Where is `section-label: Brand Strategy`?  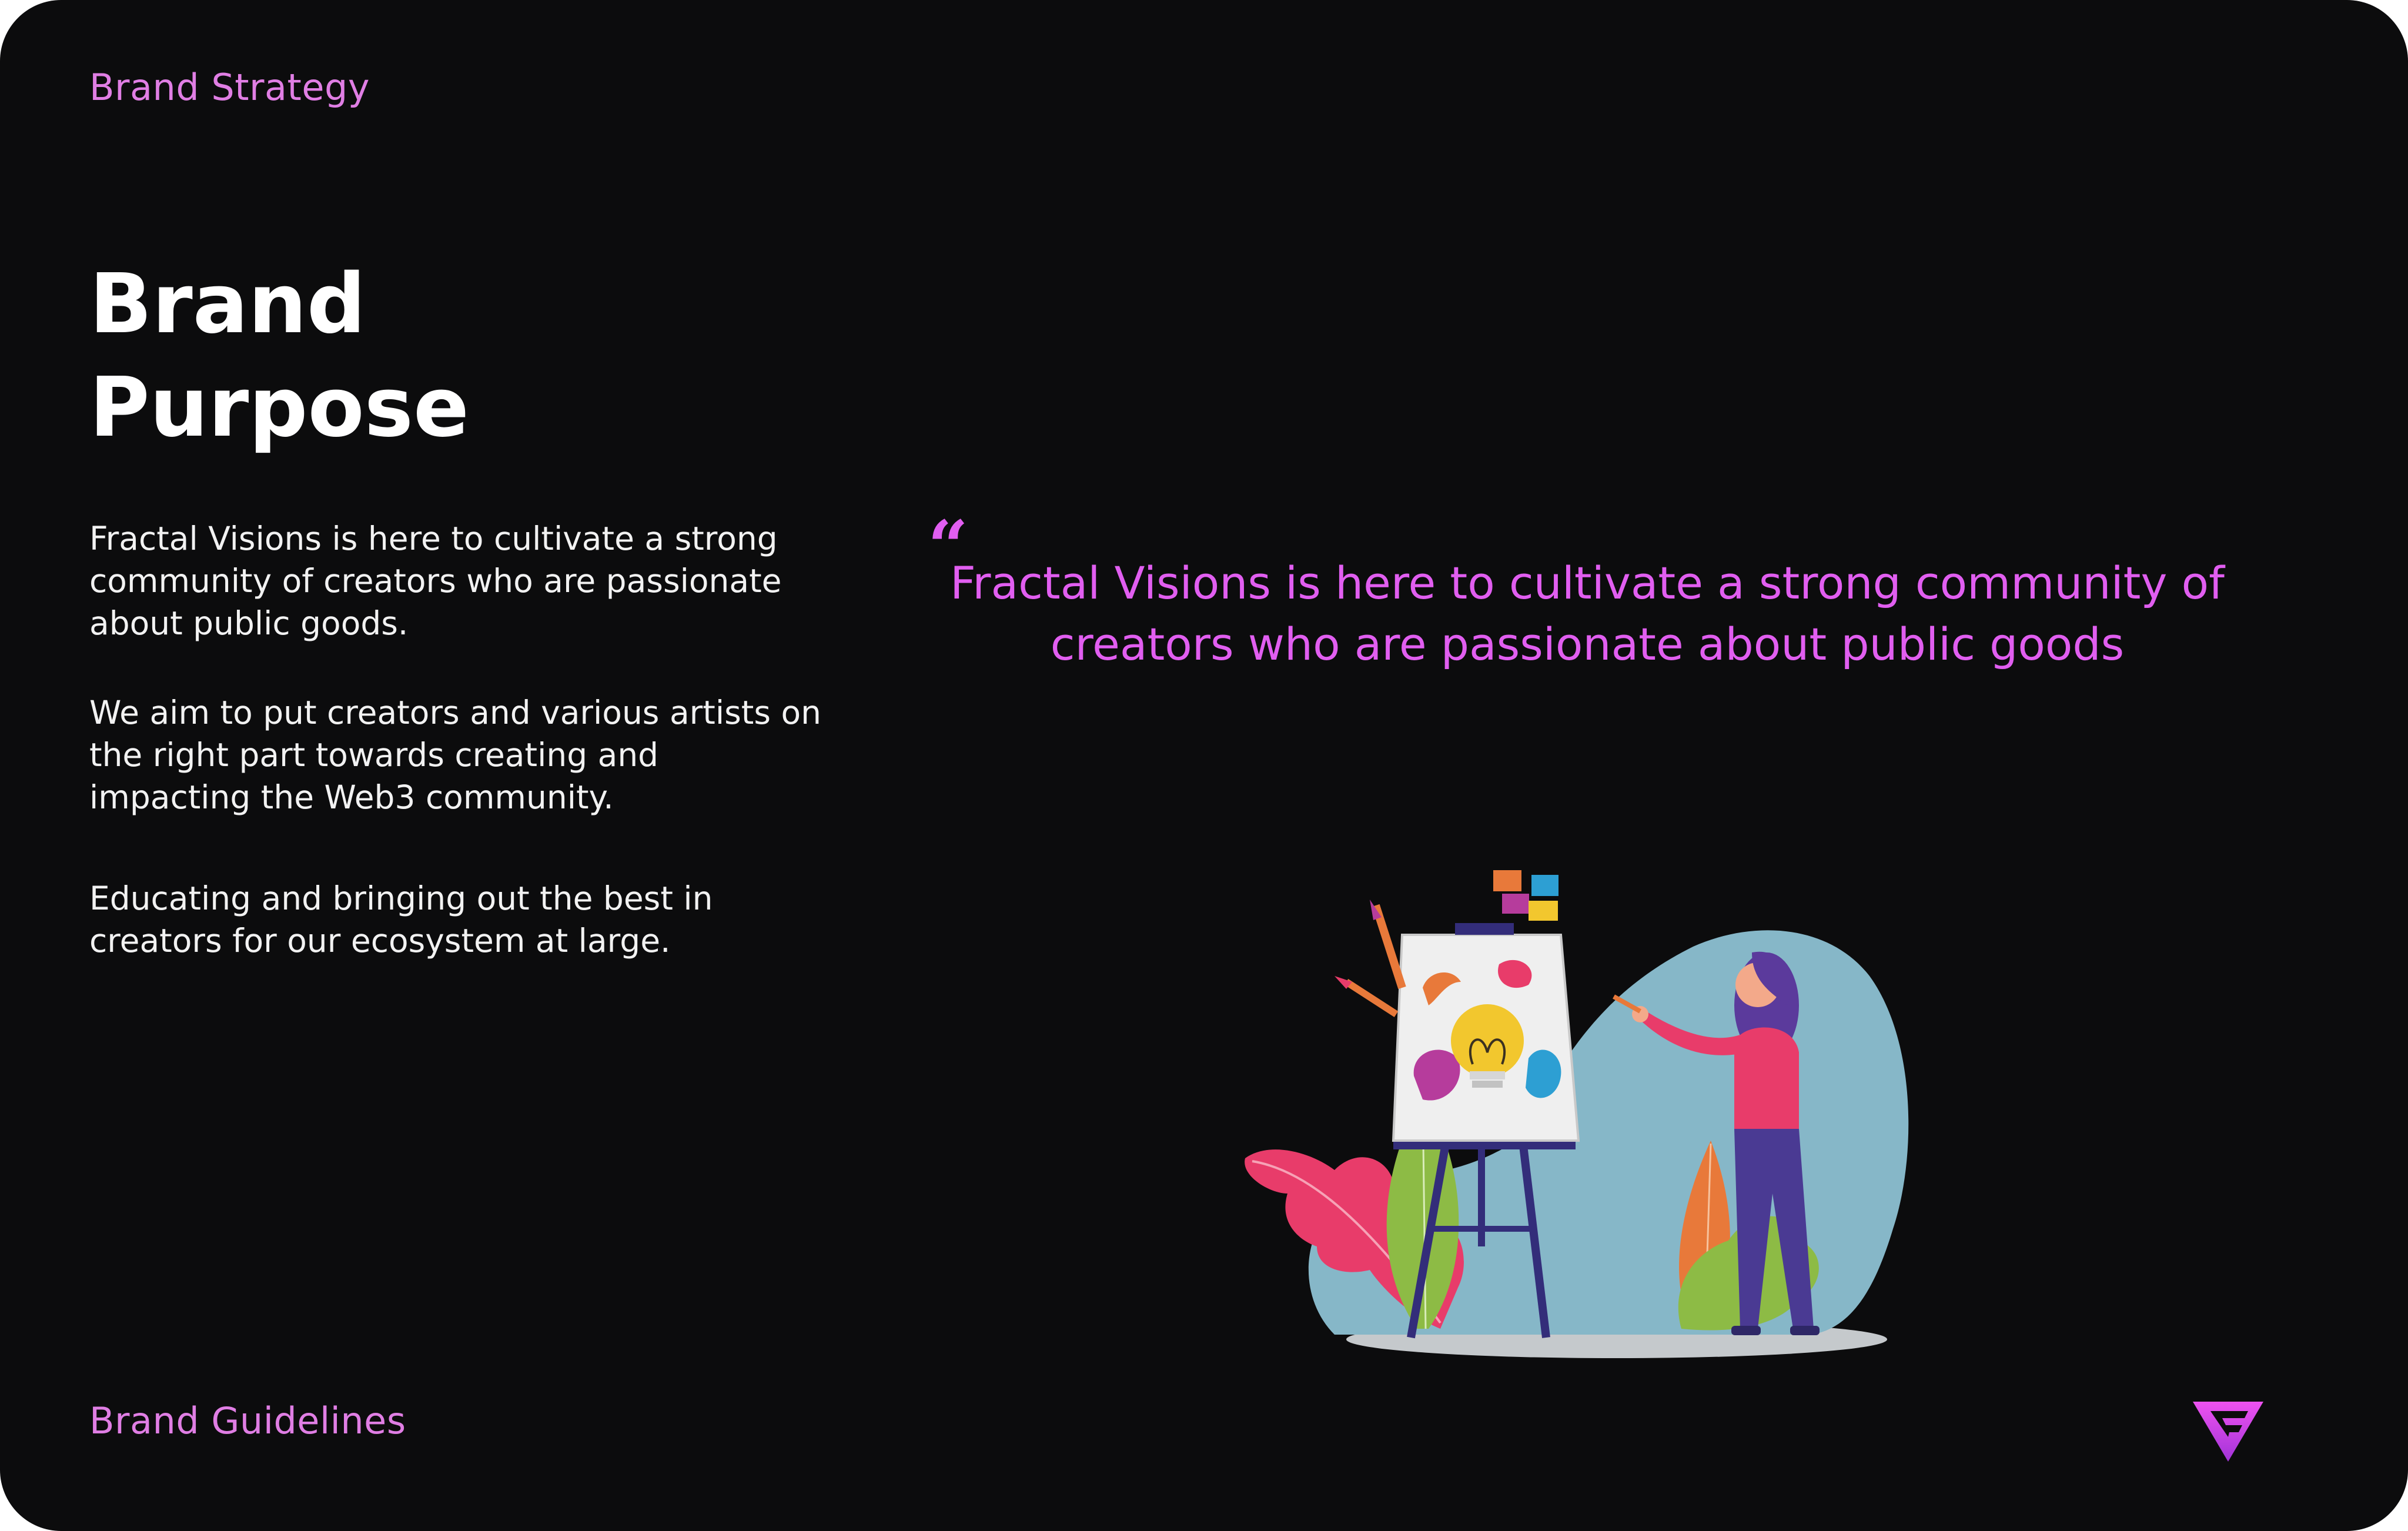
section-label: Brand Strategy is located at coordinates (230, 87).